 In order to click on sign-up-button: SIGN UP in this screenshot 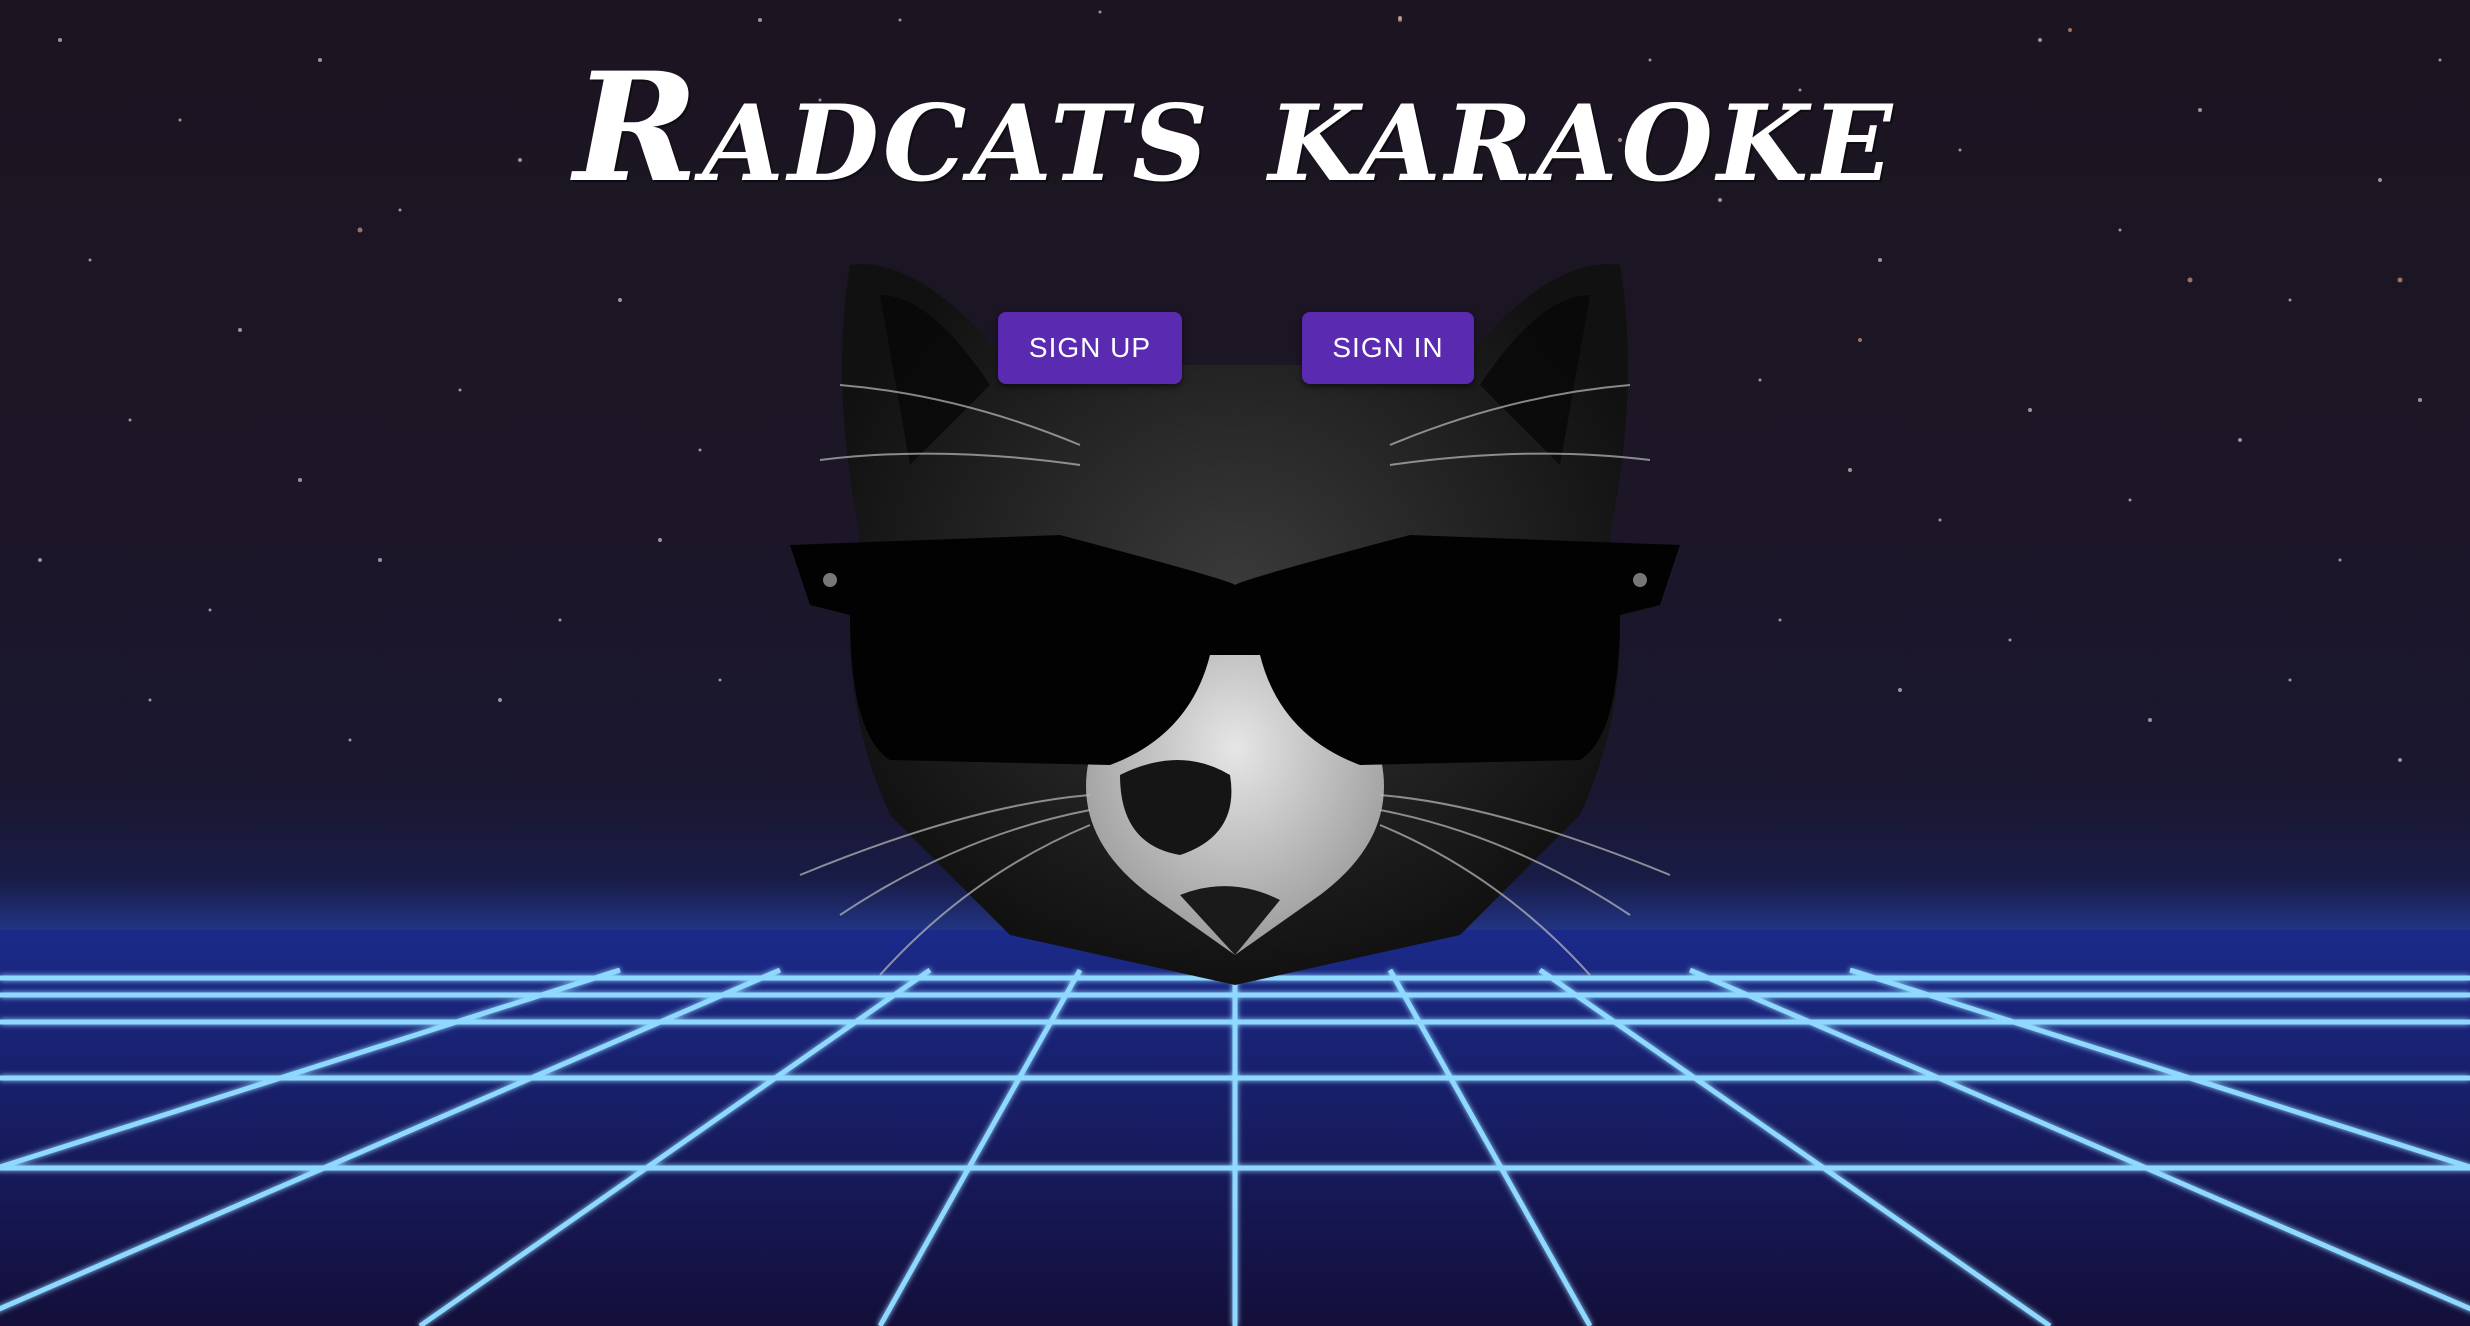, I will do `click(1090, 348)`.